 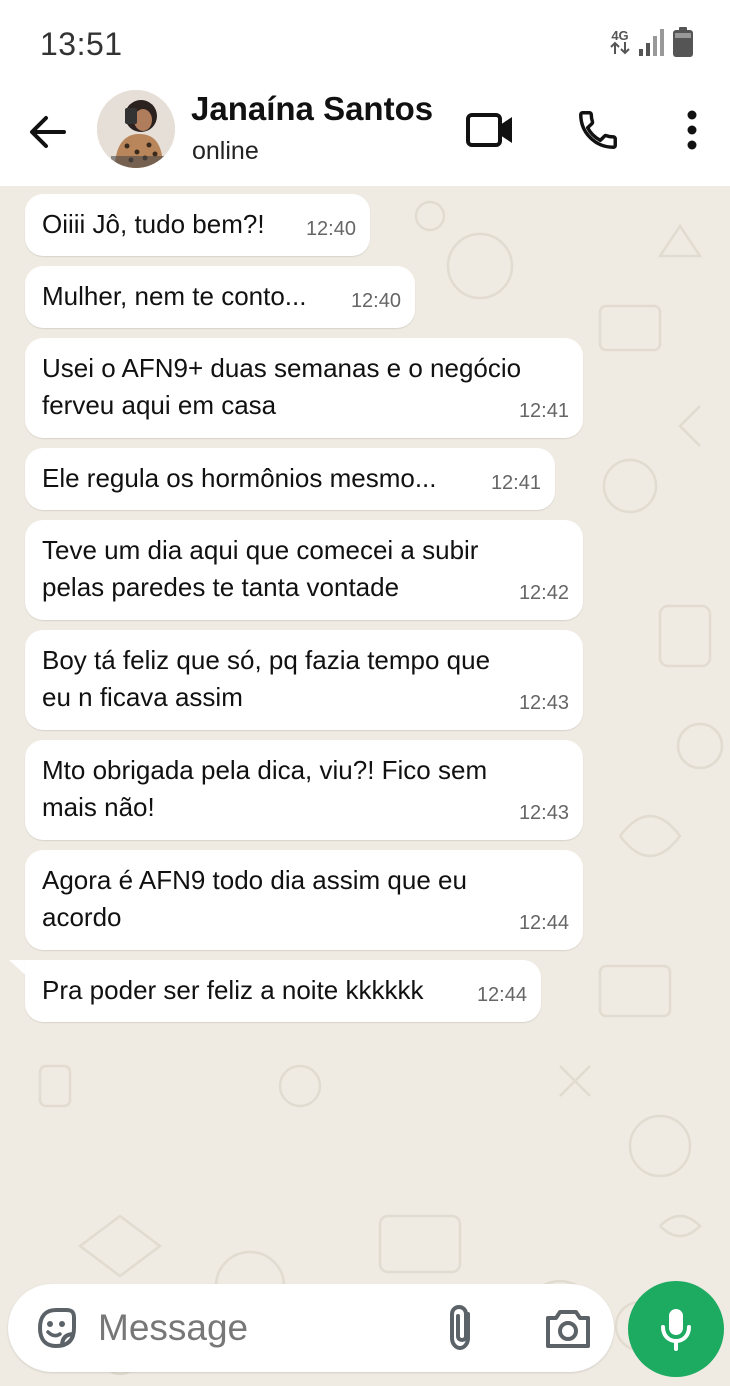 I want to click on more-options-button, so click(x=692, y=130).